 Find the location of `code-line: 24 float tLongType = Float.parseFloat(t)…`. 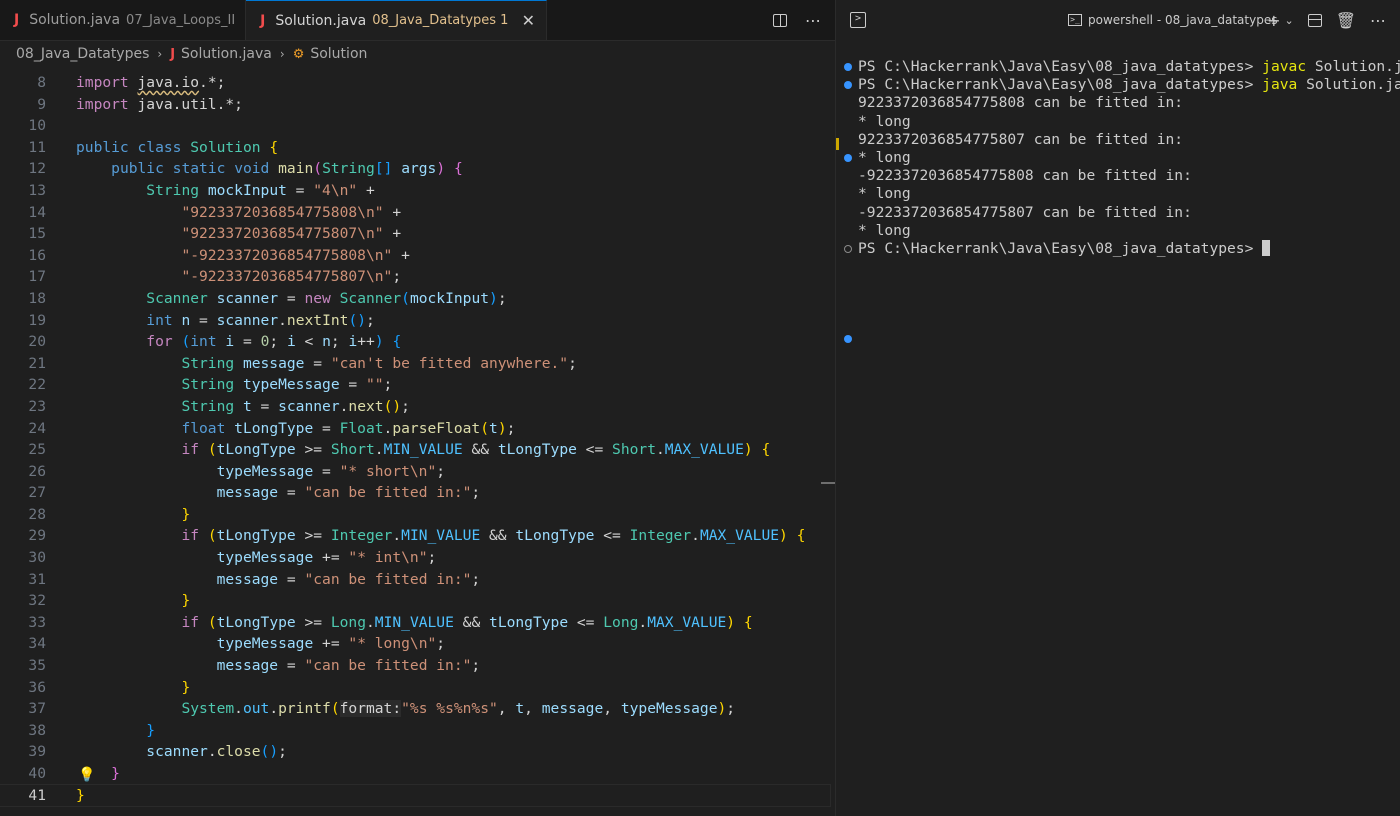

code-line: 24 float tLongType = Float.parseFloat(t)… is located at coordinates (415, 429).